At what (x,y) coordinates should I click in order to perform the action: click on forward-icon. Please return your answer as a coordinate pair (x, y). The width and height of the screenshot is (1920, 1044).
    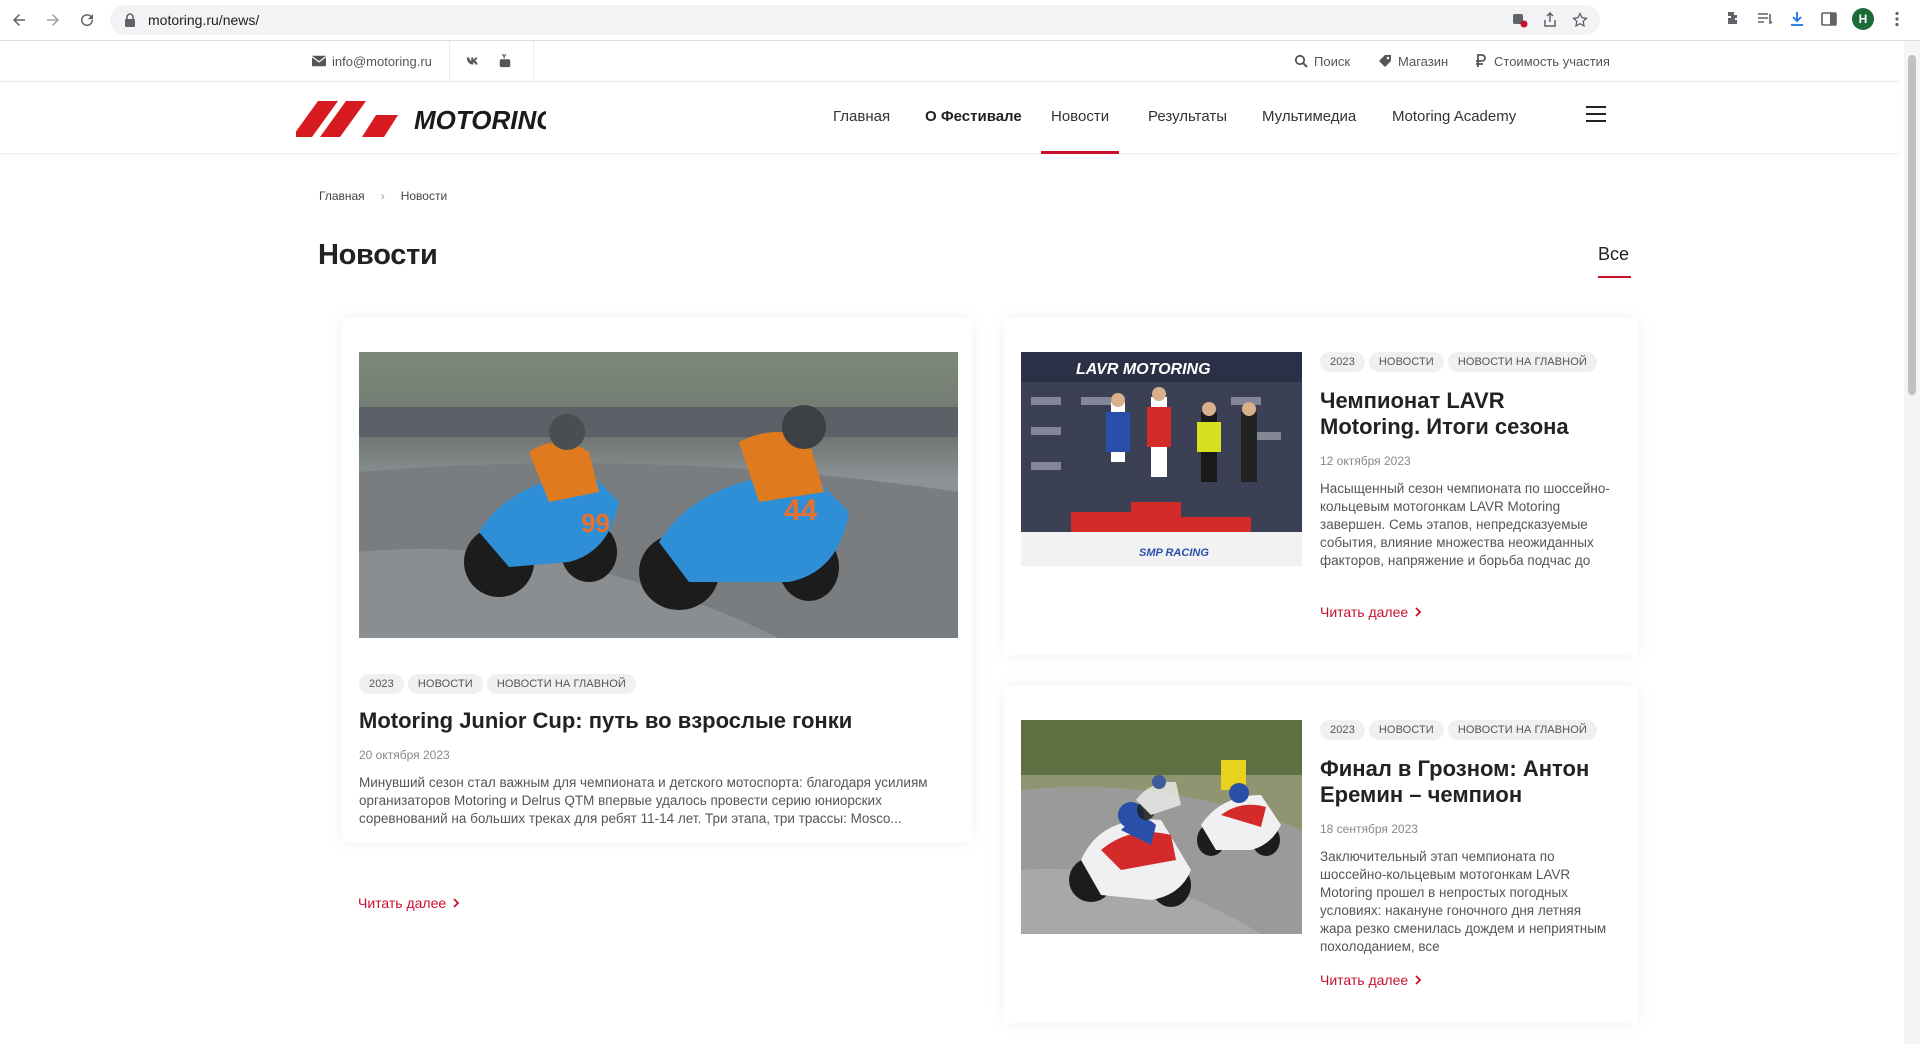
    Looking at the image, I should click on (53, 20).